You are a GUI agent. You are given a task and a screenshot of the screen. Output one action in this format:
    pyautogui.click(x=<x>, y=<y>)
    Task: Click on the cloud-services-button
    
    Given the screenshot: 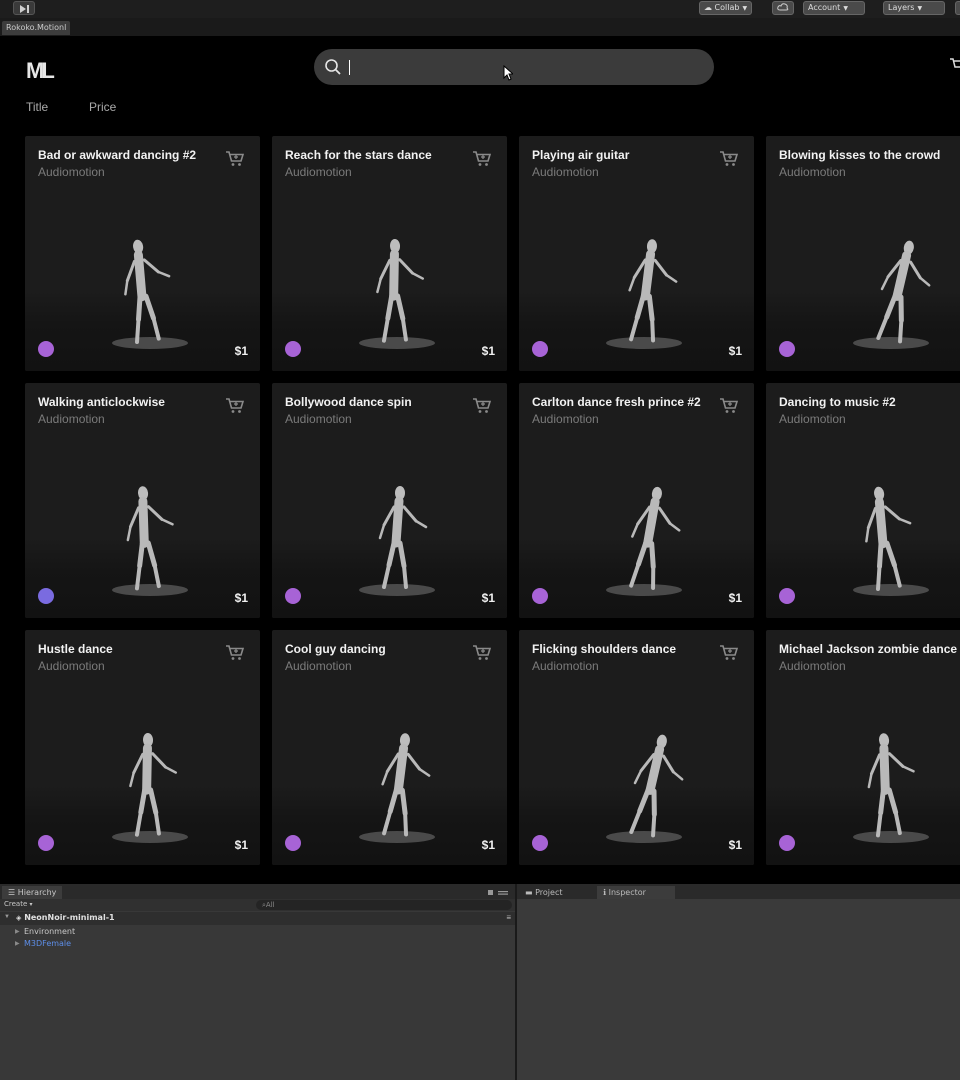 What is the action you would take?
    pyautogui.click(x=783, y=8)
    